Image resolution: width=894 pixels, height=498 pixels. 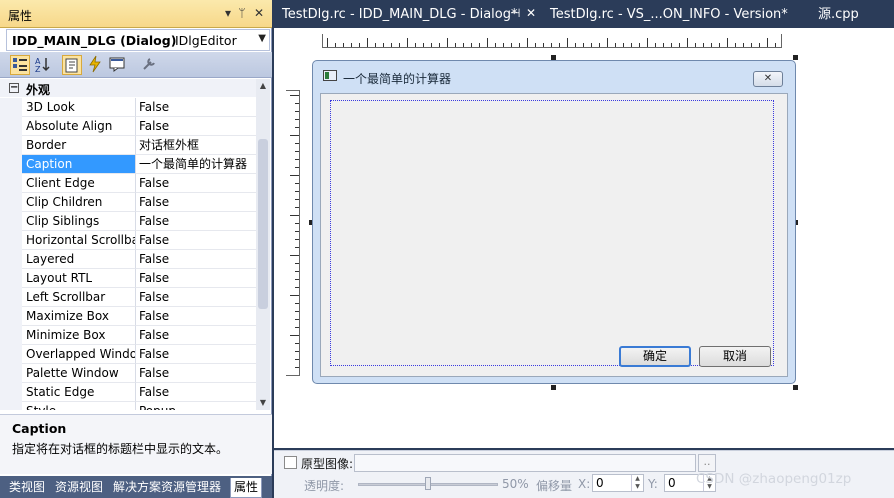 What do you see at coordinates (128, 183) in the screenshot?
I see `property-row: Client Edge False` at bounding box center [128, 183].